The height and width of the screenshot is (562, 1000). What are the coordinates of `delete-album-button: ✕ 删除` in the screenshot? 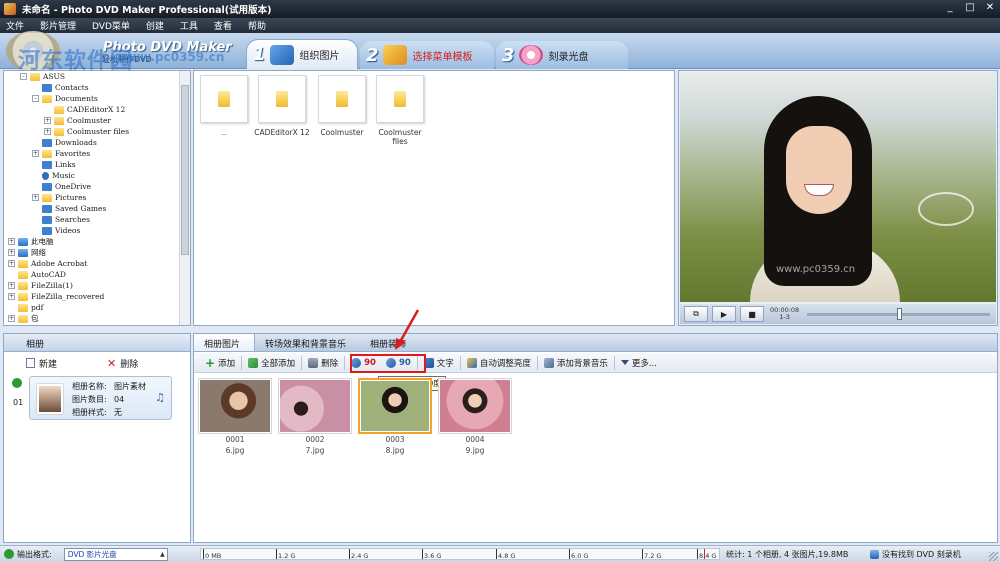 It's located at (122, 363).